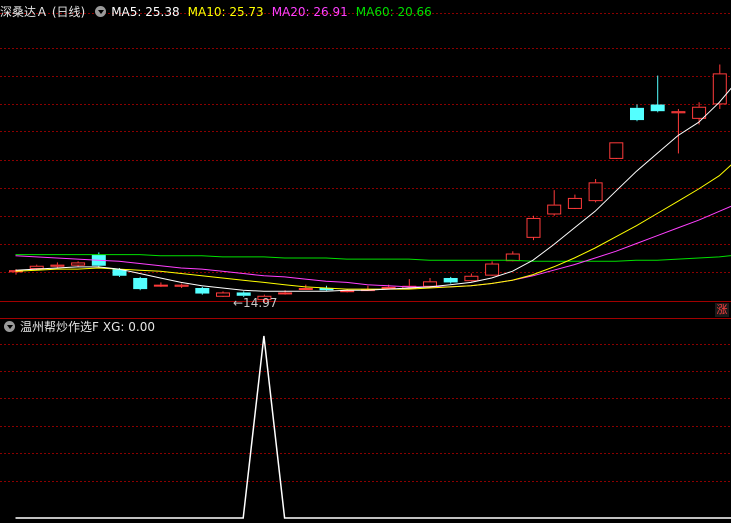 This screenshot has width=731, height=523. Describe the element at coordinates (393, 12) in the screenshot. I see `ma60-legend: MA60: 20.66` at that location.